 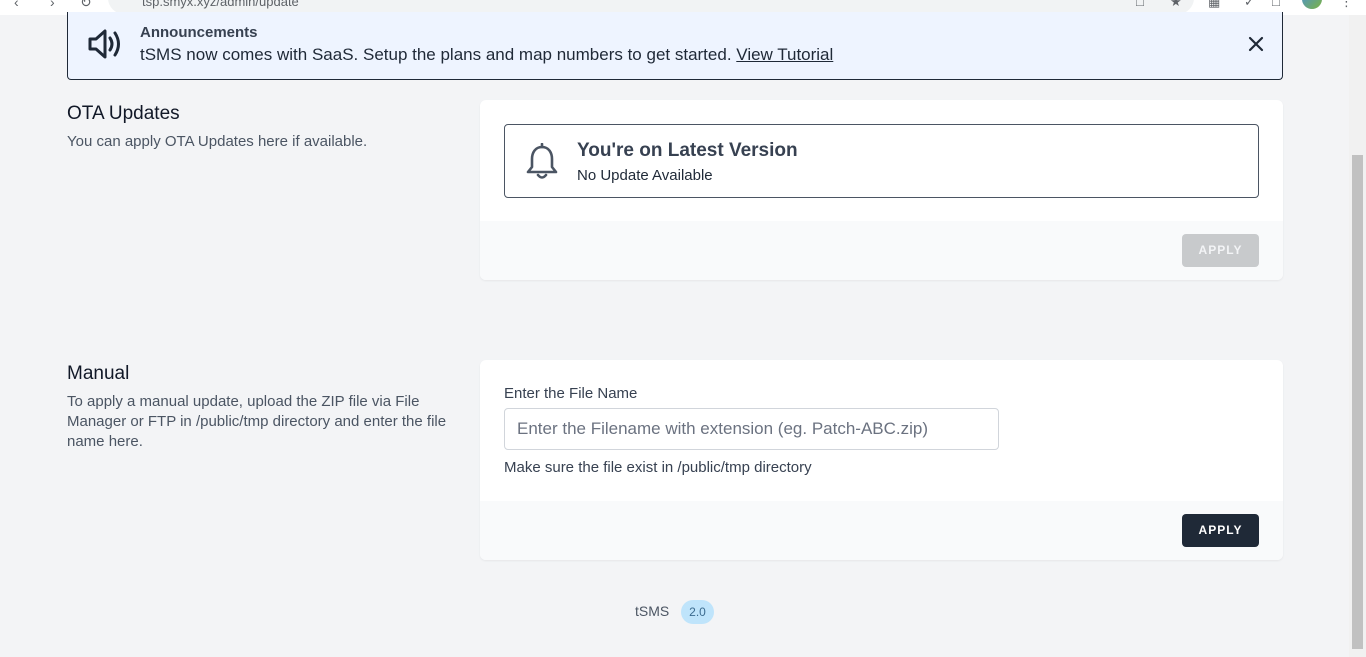 What do you see at coordinates (86, 5) in the screenshot?
I see `reload-icon: ↻` at bounding box center [86, 5].